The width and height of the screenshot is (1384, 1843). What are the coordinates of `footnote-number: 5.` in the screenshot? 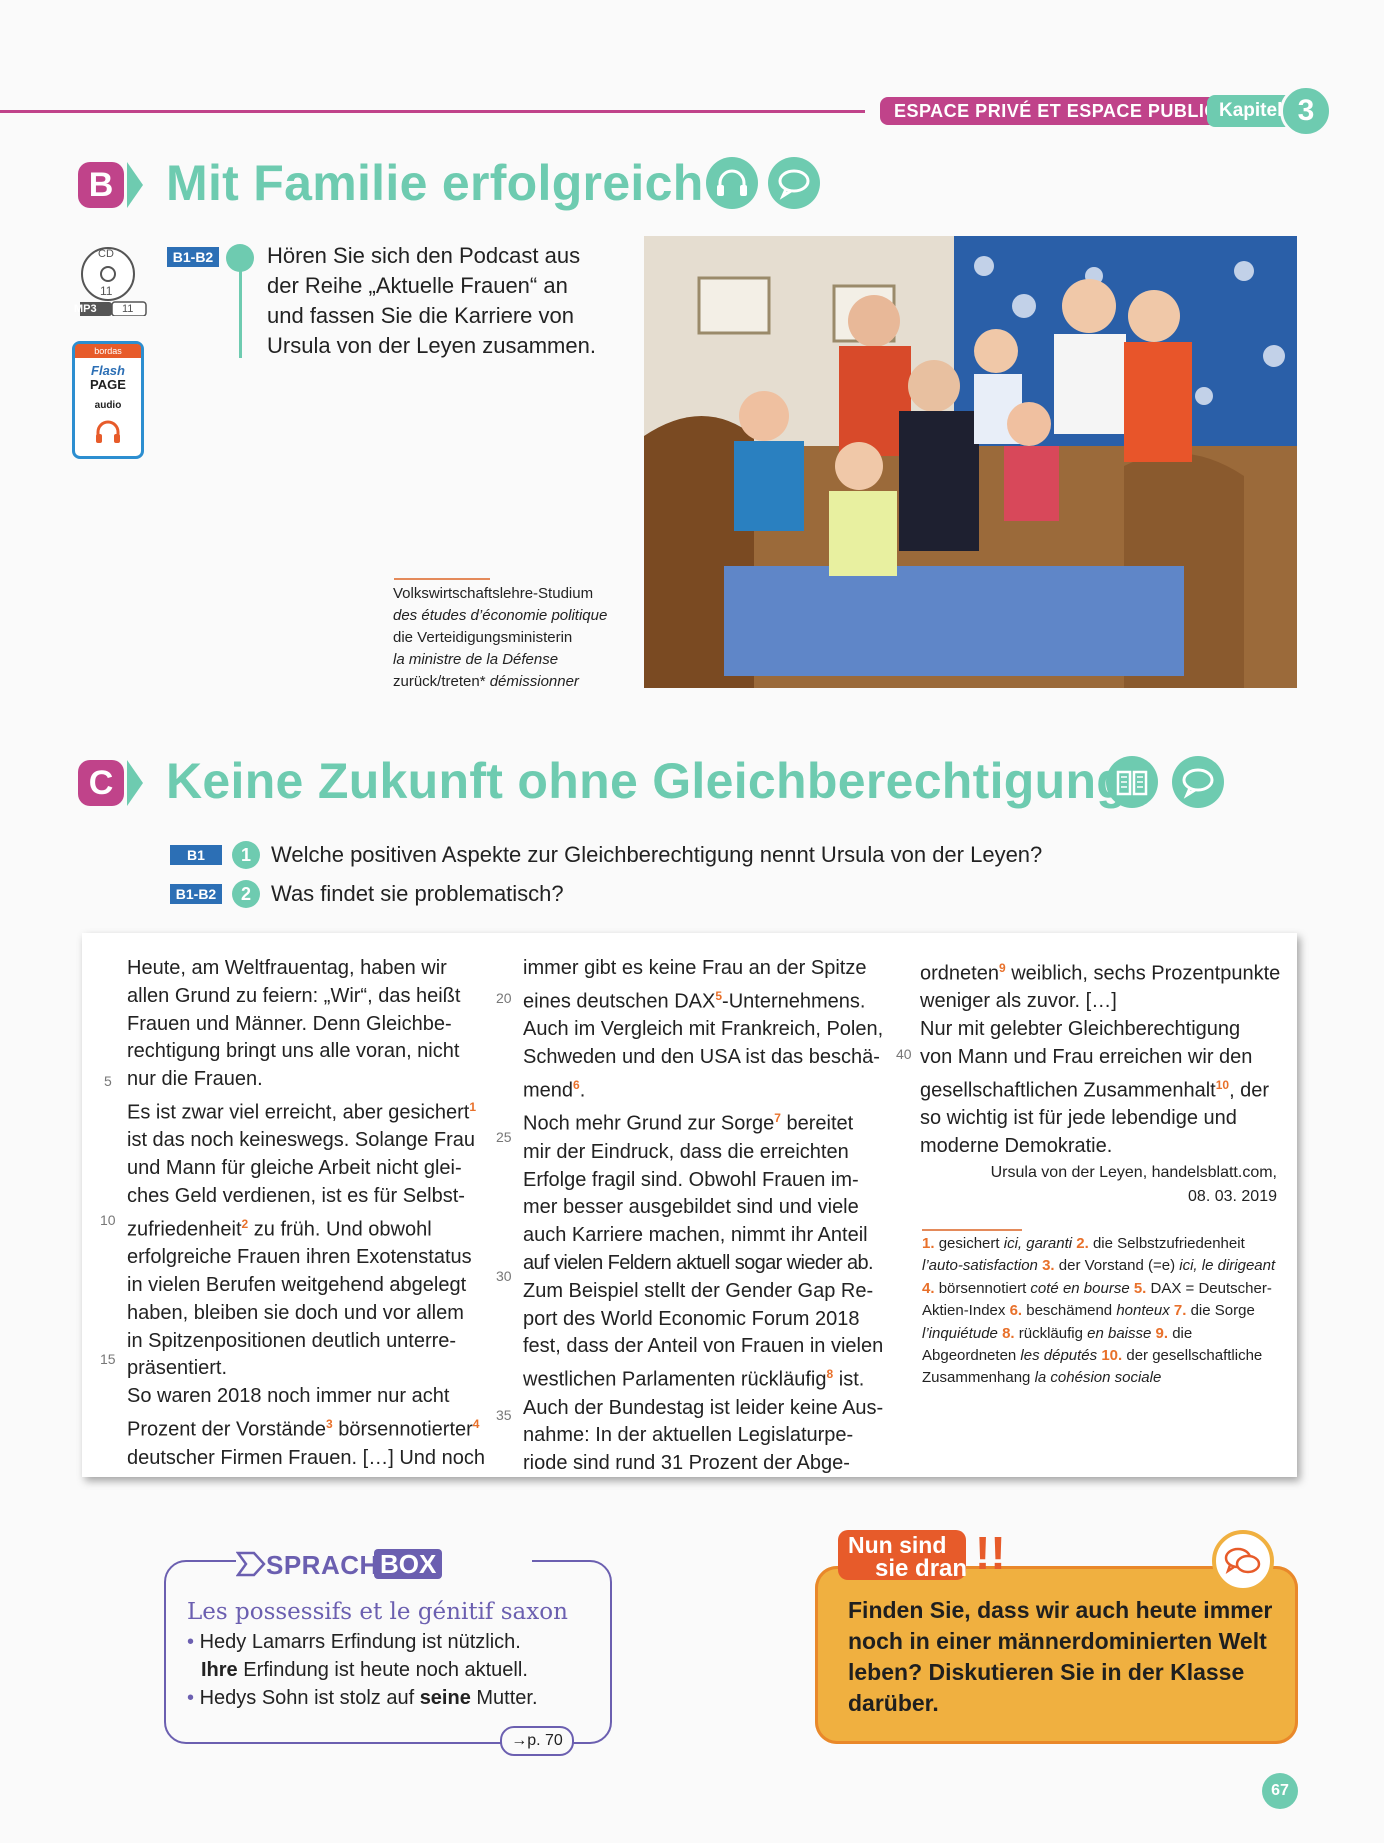 It's located at (1140, 1288).